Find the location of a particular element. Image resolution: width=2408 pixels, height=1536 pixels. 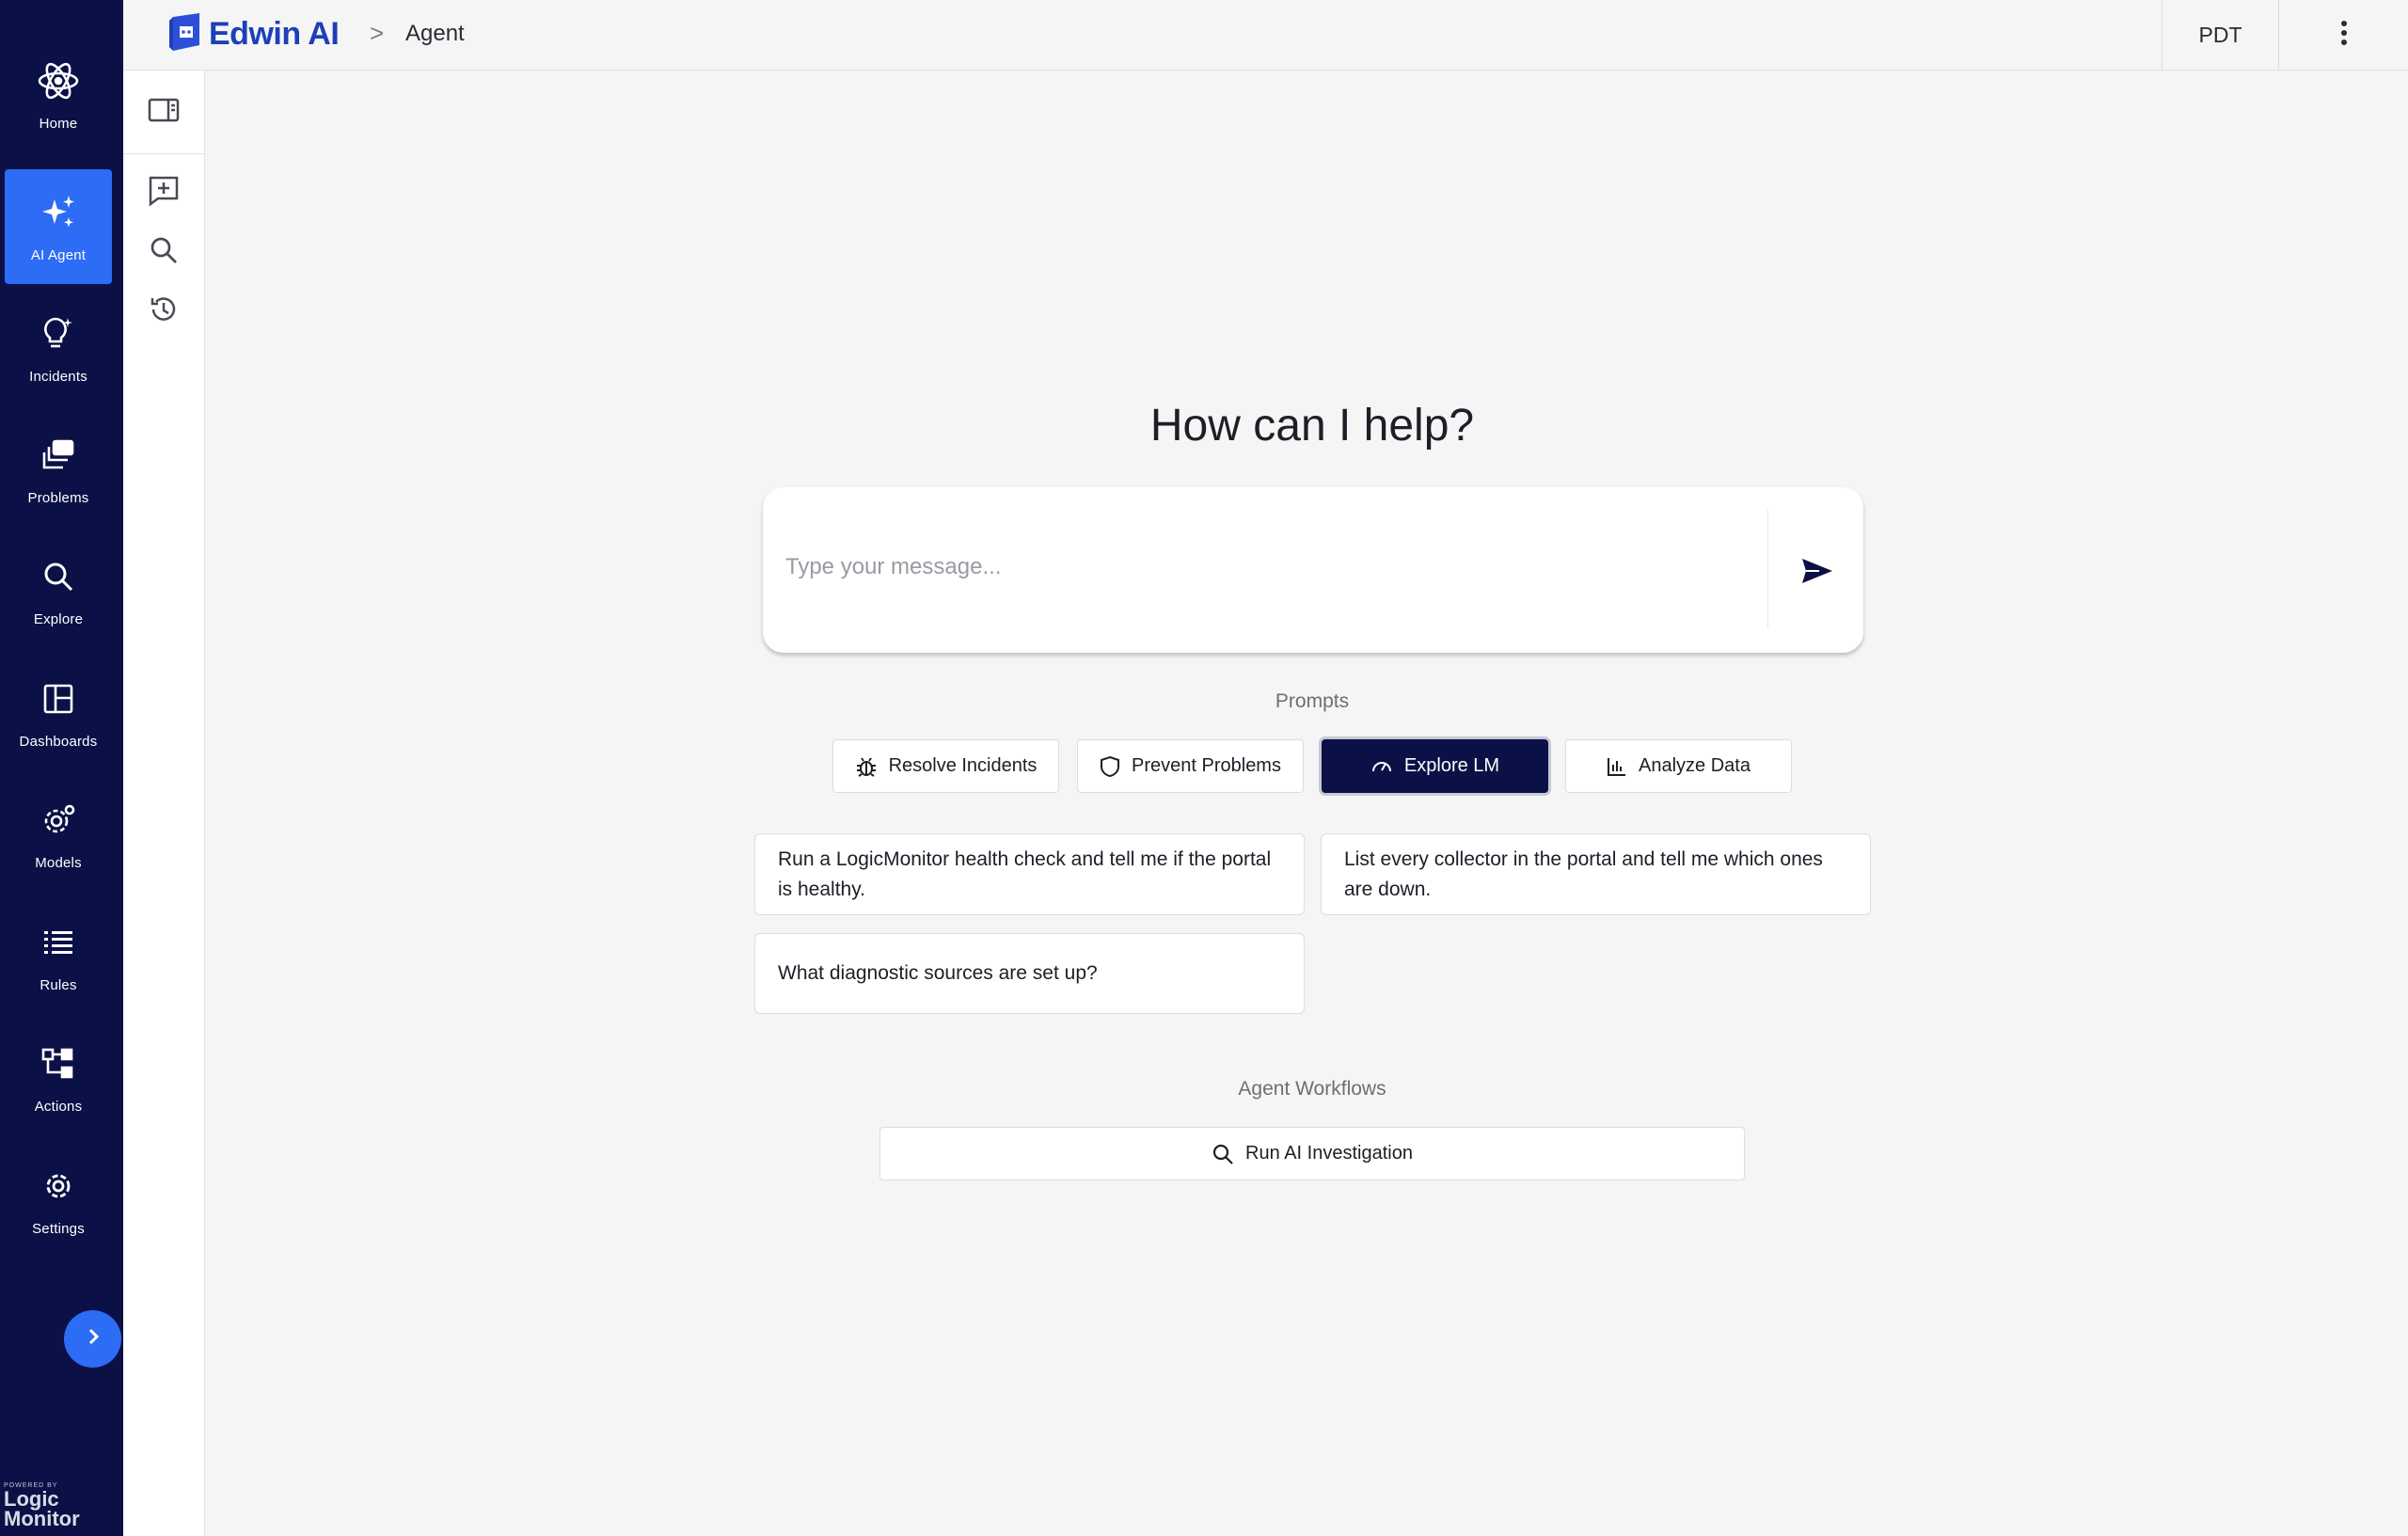

input-divider is located at coordinates (1768, 569).